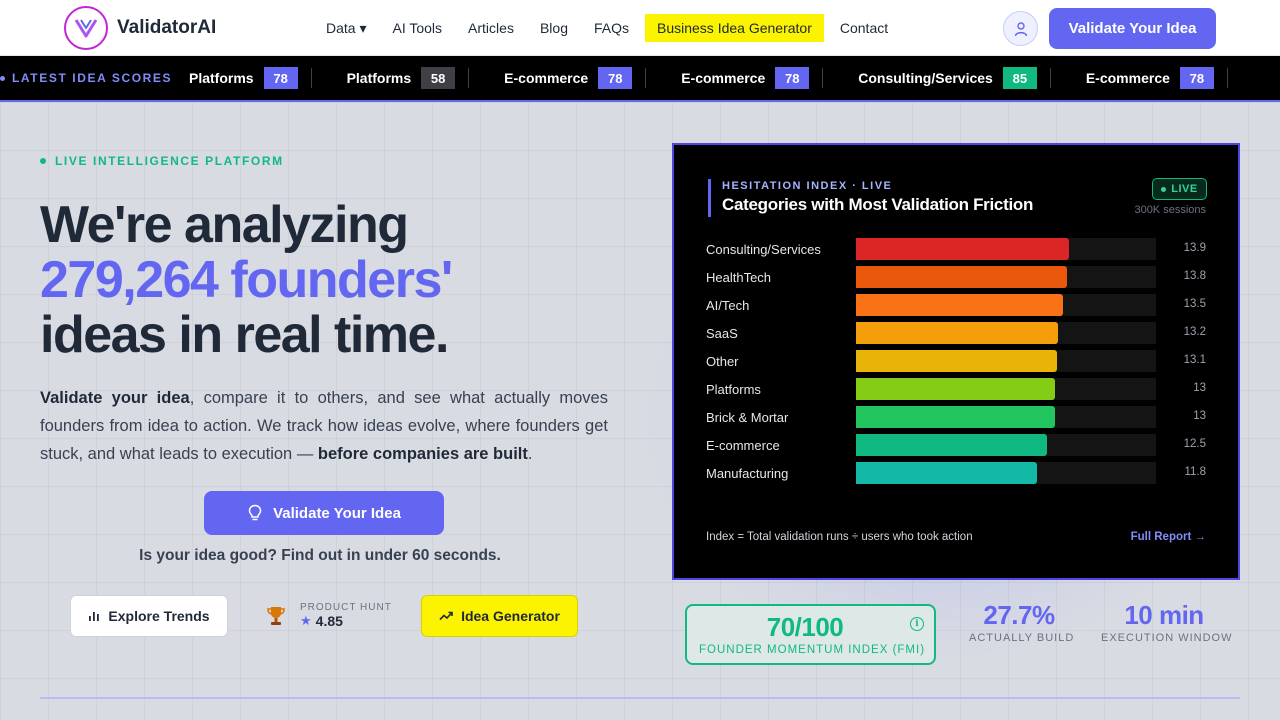  What do you see at coordinates (1194, 332) in the screenshot?
I see `bar-value-label: 13.2` at bounding box center [1194, 332].